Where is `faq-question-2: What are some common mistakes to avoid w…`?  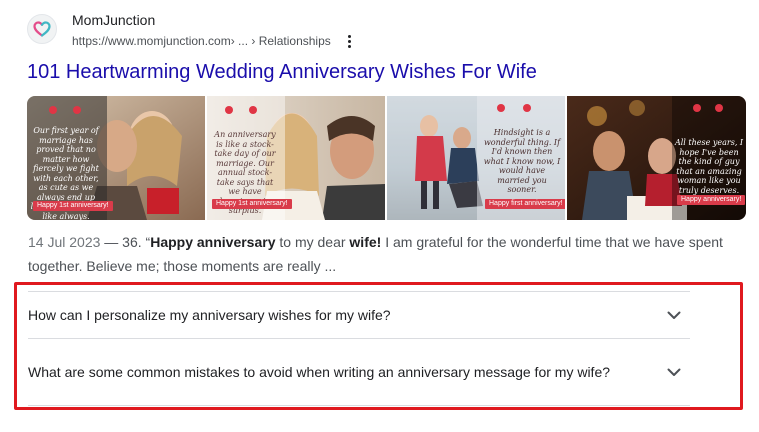
faq-question-2: What are some common mistakes to avoid w… is located at coordinates (319, 372).